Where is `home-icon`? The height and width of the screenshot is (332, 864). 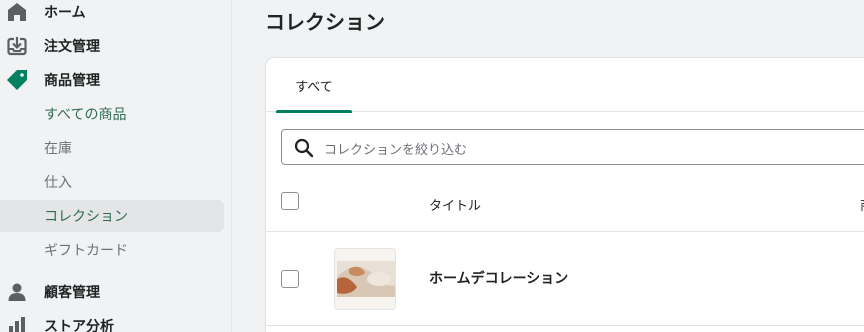 home-icon is located at coordinates (17, 12).